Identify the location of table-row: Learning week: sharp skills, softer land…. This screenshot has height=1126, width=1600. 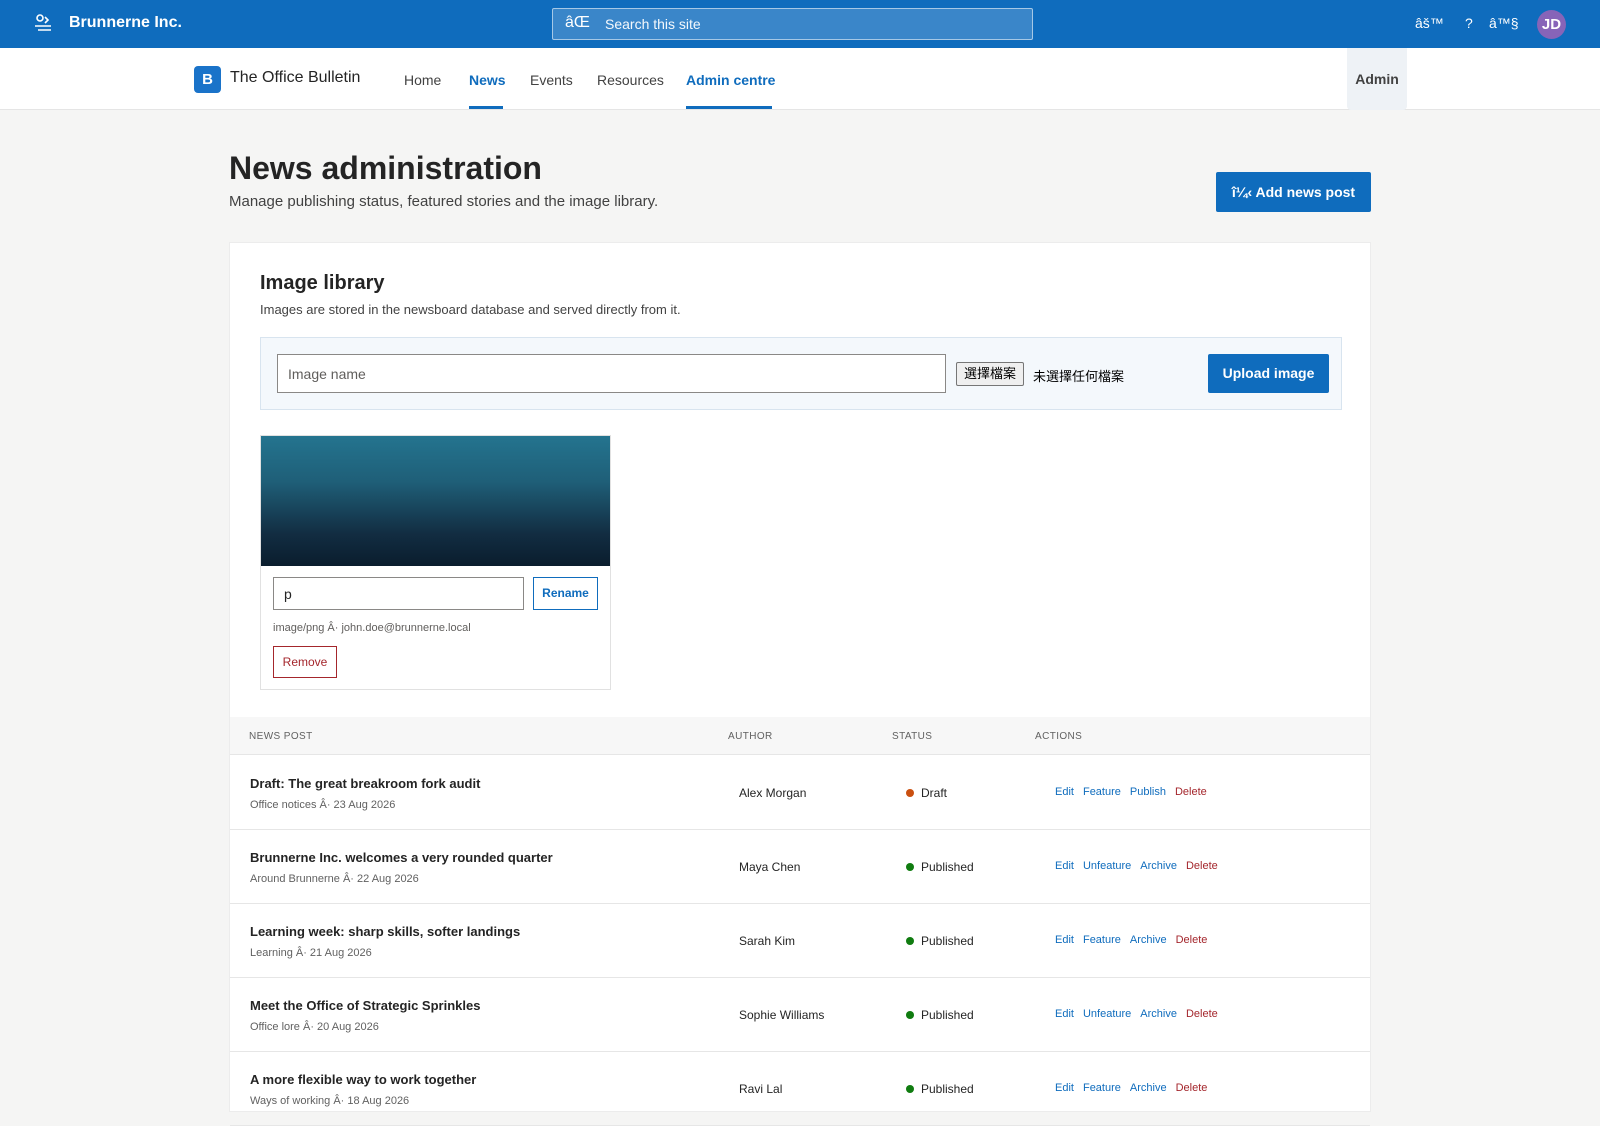
(800, 941).